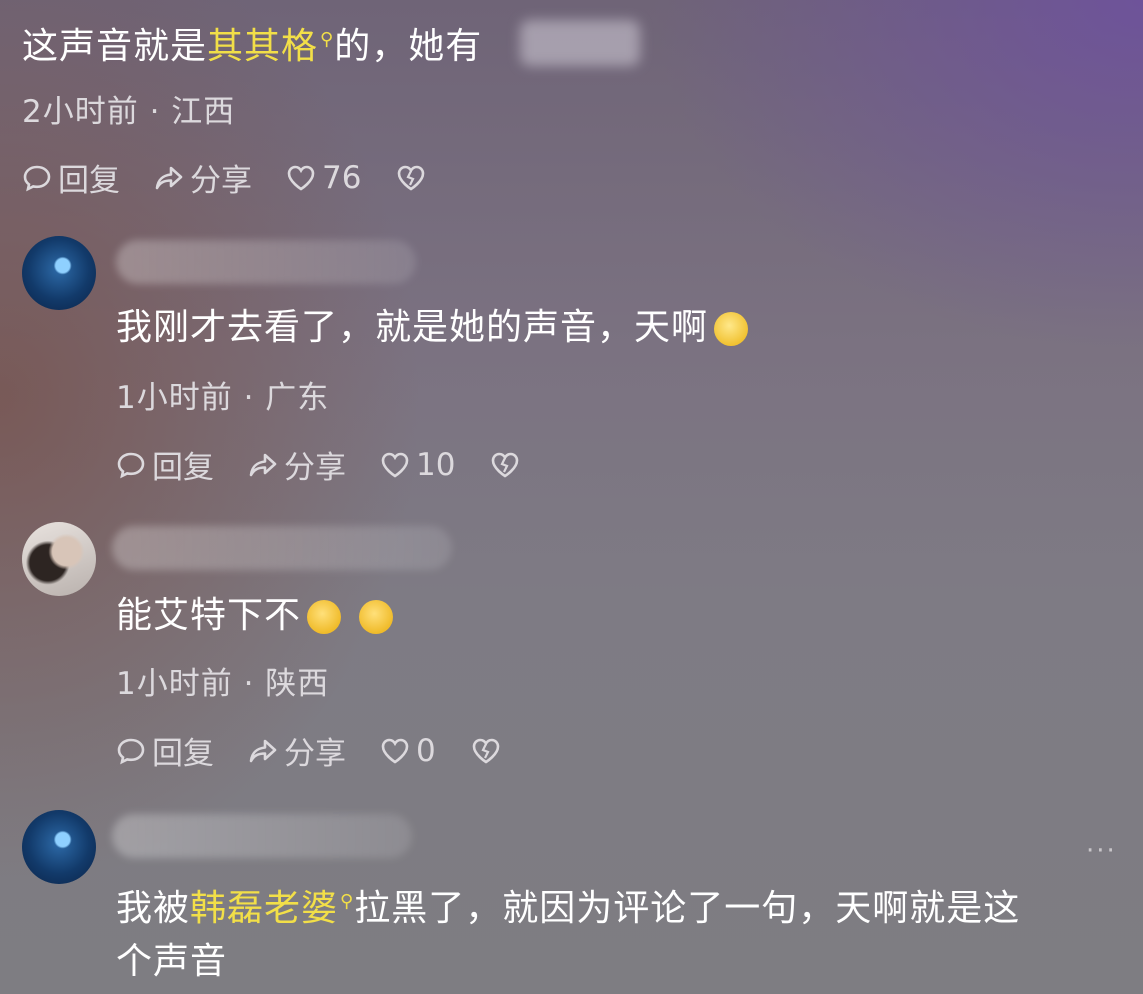  Describe the element at coordinates (129, 112) in the screenshot. I see `comment-meta: 2小时前 · 江西` at that location.